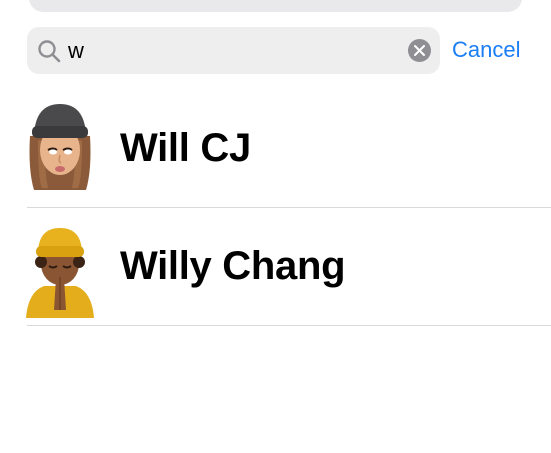 This screenshot has height=453, width=551. What do you see at coordinates (275, 6) in the screenshot?
I see `top-sheet-edge` at bounding box center [275, 6].